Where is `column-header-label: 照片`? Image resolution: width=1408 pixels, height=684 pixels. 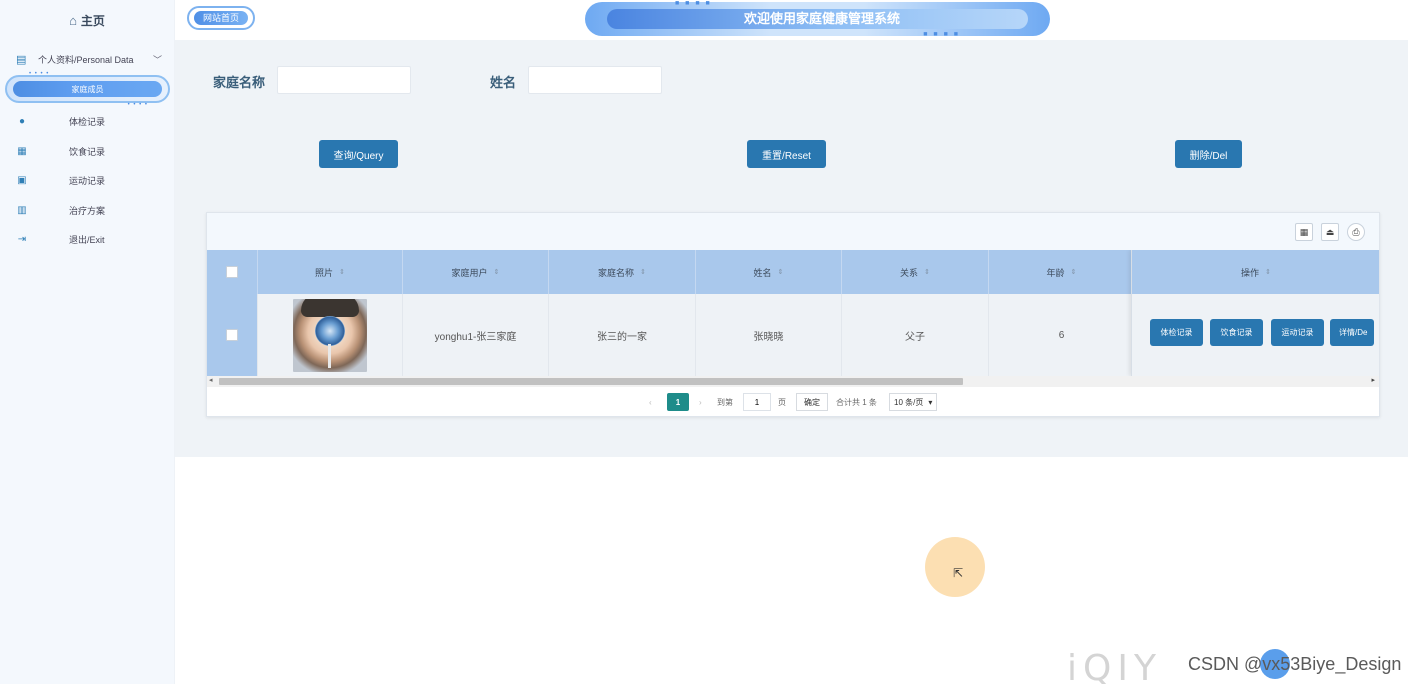
column-header-label: 照片 is located at coordinates (324, 272).